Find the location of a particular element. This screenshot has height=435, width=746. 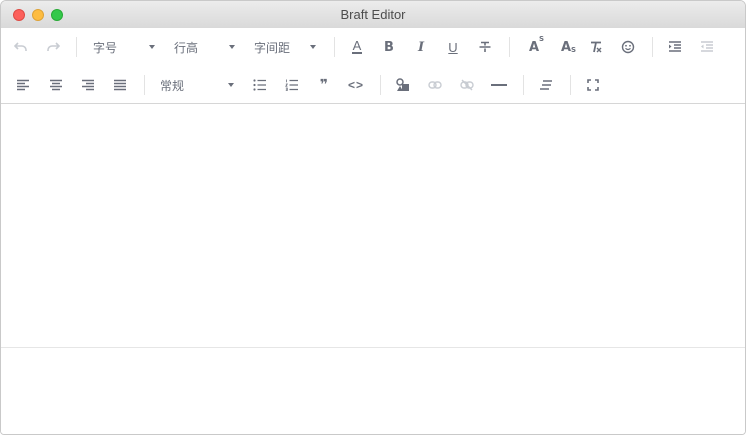

window-title: Braft Editor is located at coordinates (373, 14).